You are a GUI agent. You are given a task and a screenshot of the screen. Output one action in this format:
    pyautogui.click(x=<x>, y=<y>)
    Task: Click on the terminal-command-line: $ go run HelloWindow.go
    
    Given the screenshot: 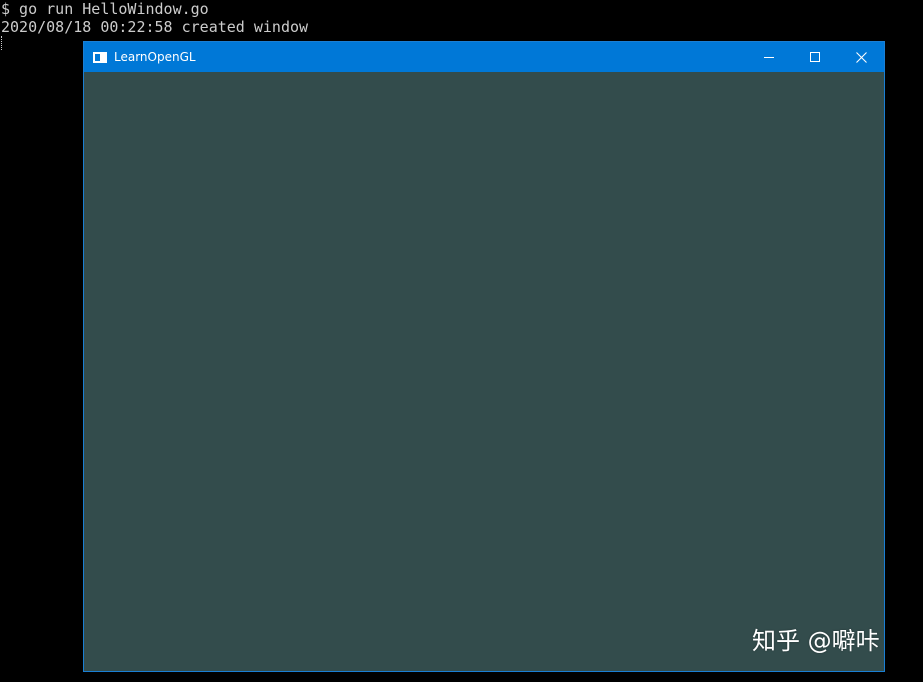 What is the action you would take?
    pyautogui.click(x=105, y=9)
    